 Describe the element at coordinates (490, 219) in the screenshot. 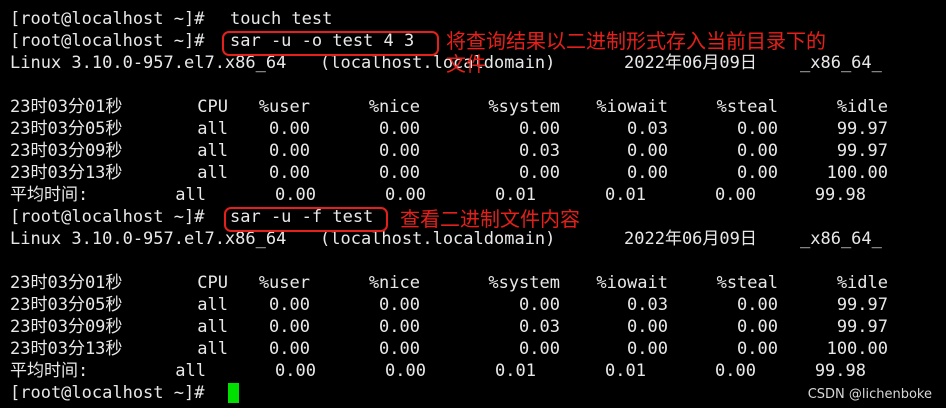

I see `annotation-view-binary: 查看二进制文件内容` at that location.